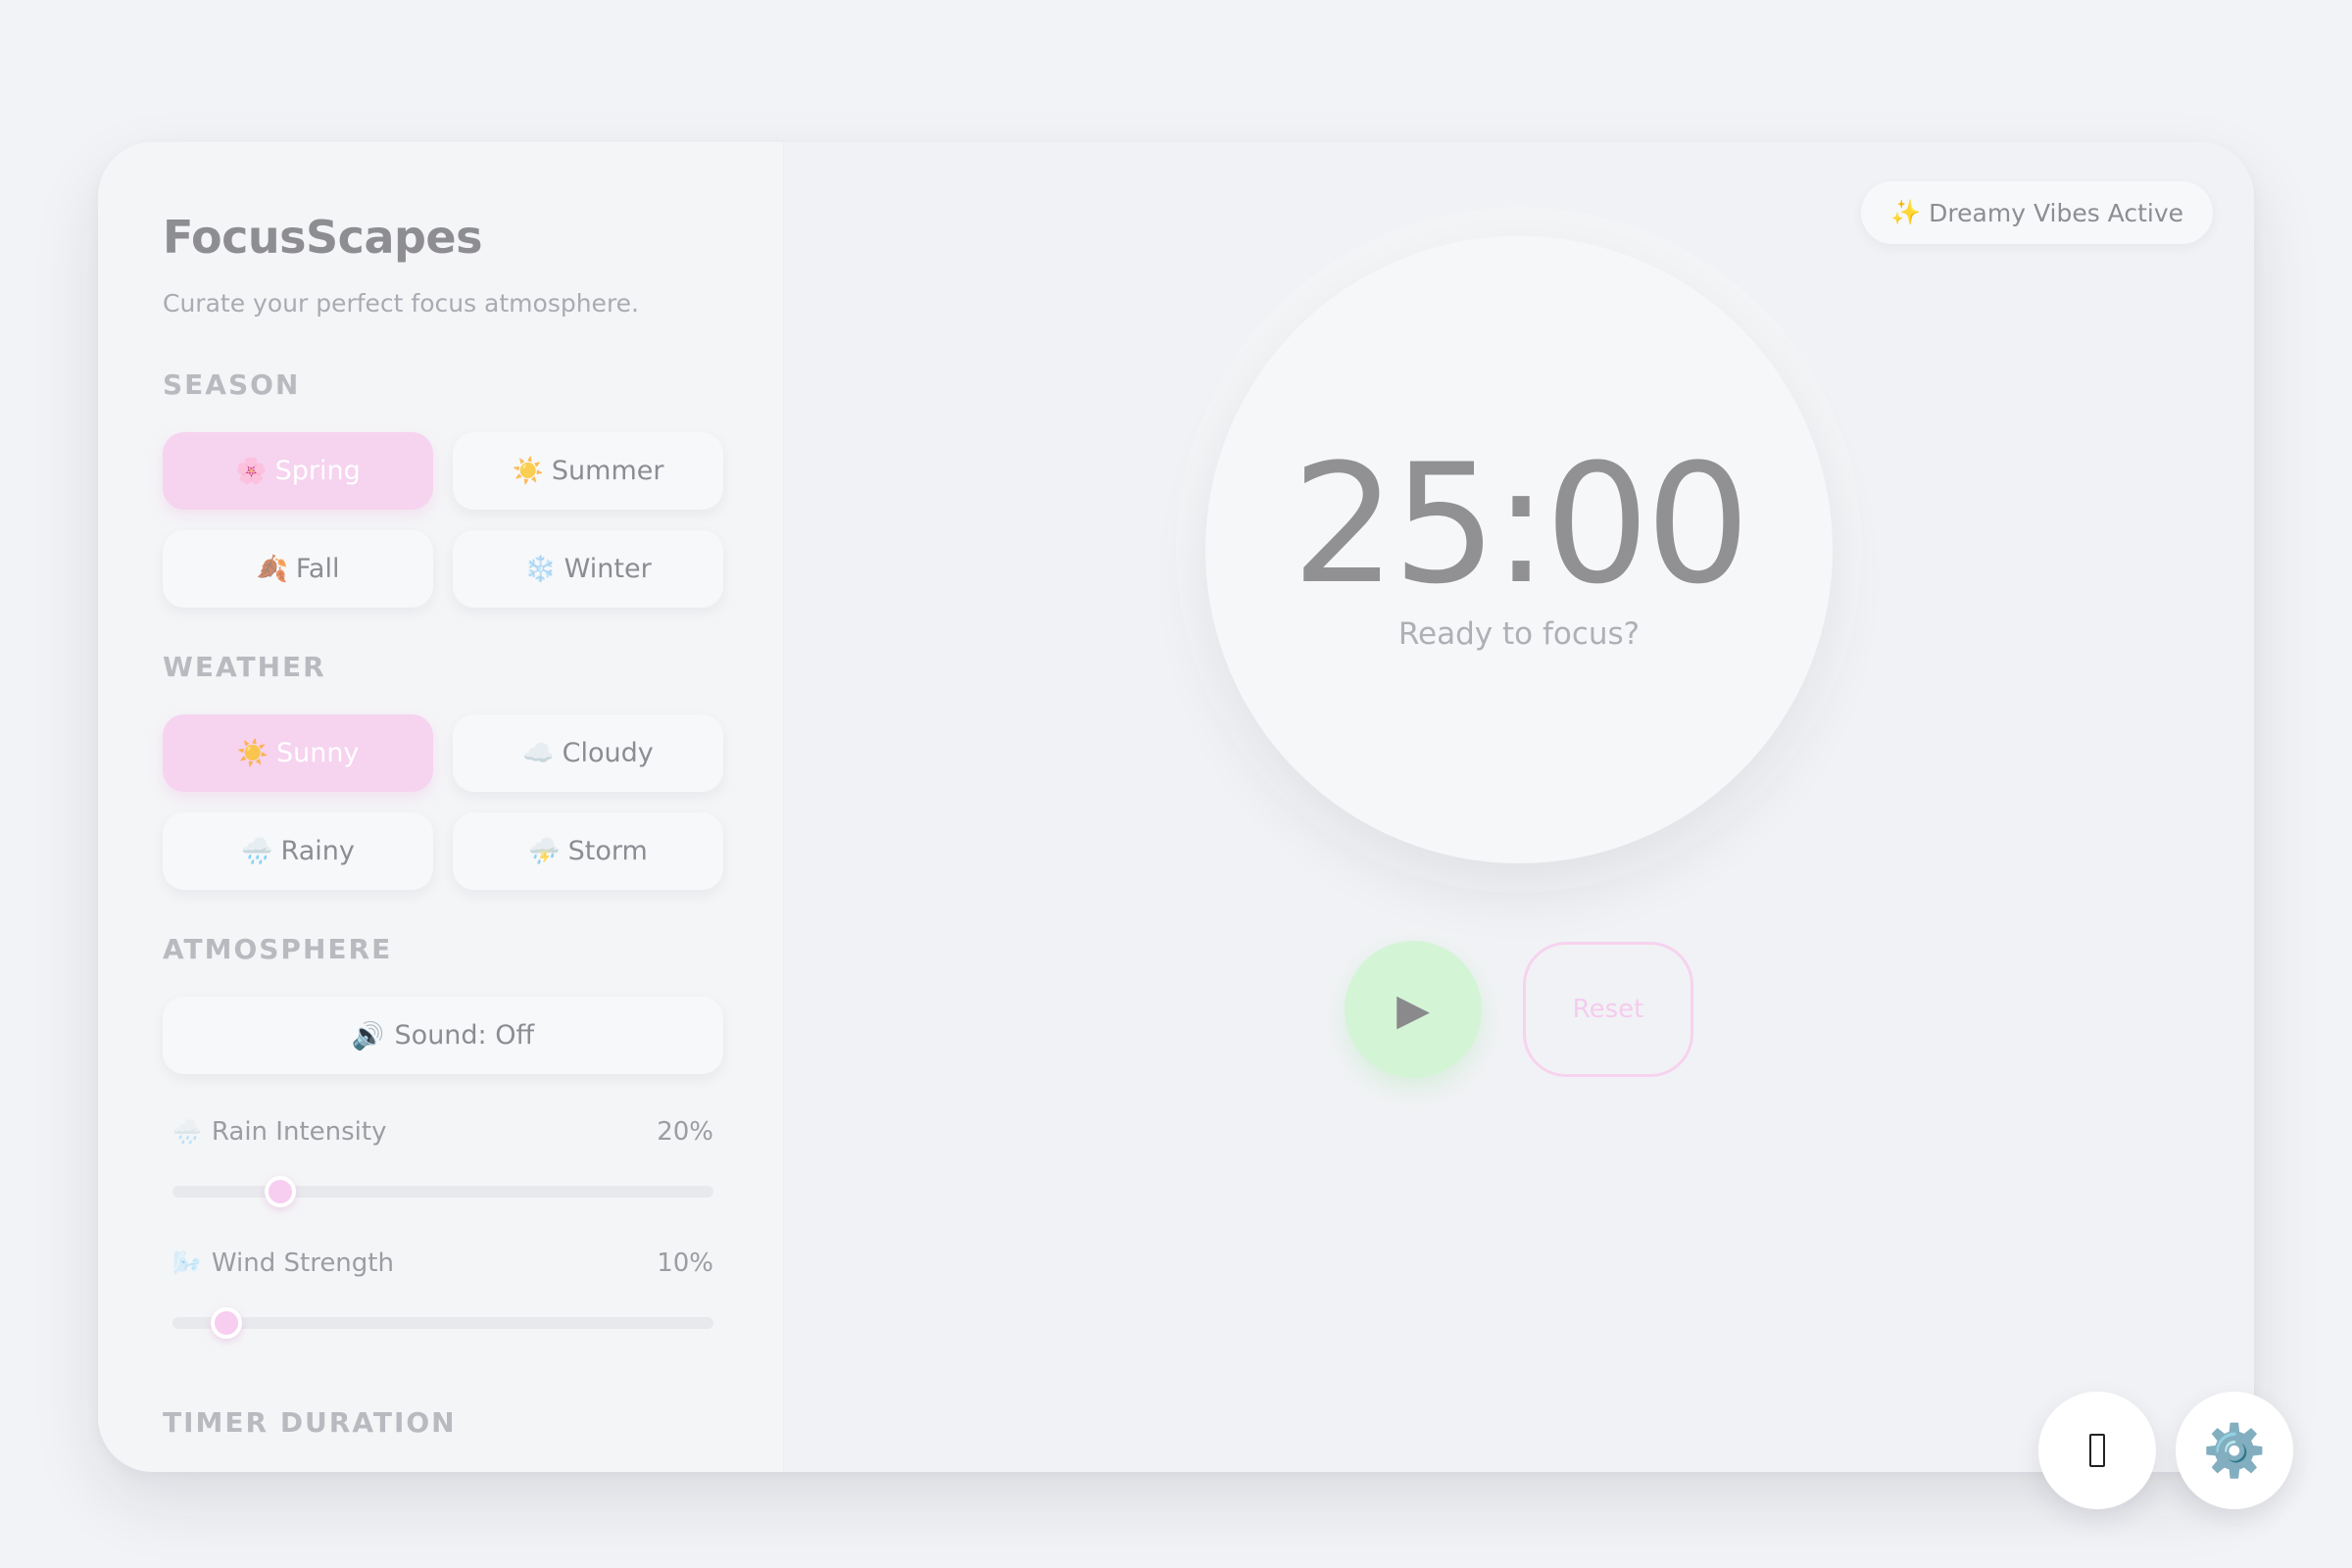  What do you see at coordinates (1519, 634) in the screenshot?
I see `timer-status: Ready to focus?` at bounding box center [1519, 634].